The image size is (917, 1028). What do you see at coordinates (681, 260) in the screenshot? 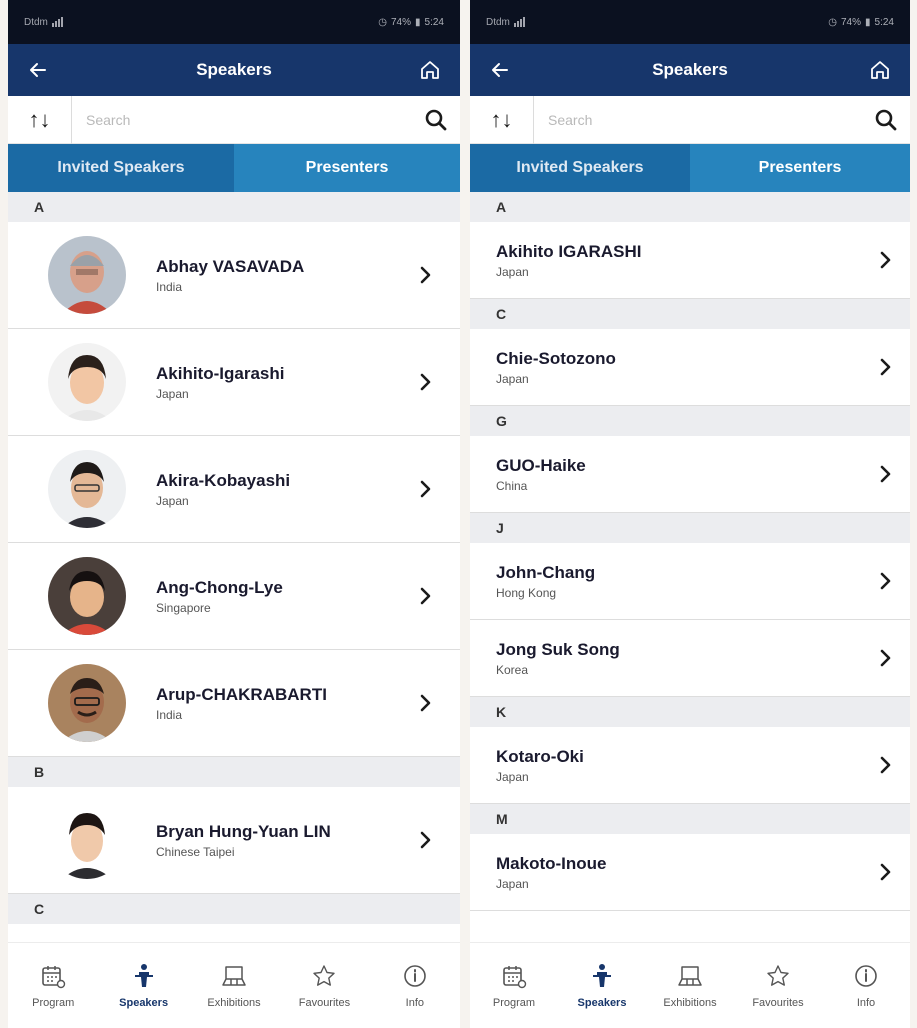
I see `speaker-info: Akihito IGARASHI Japan` at bounding box center [681, 260].